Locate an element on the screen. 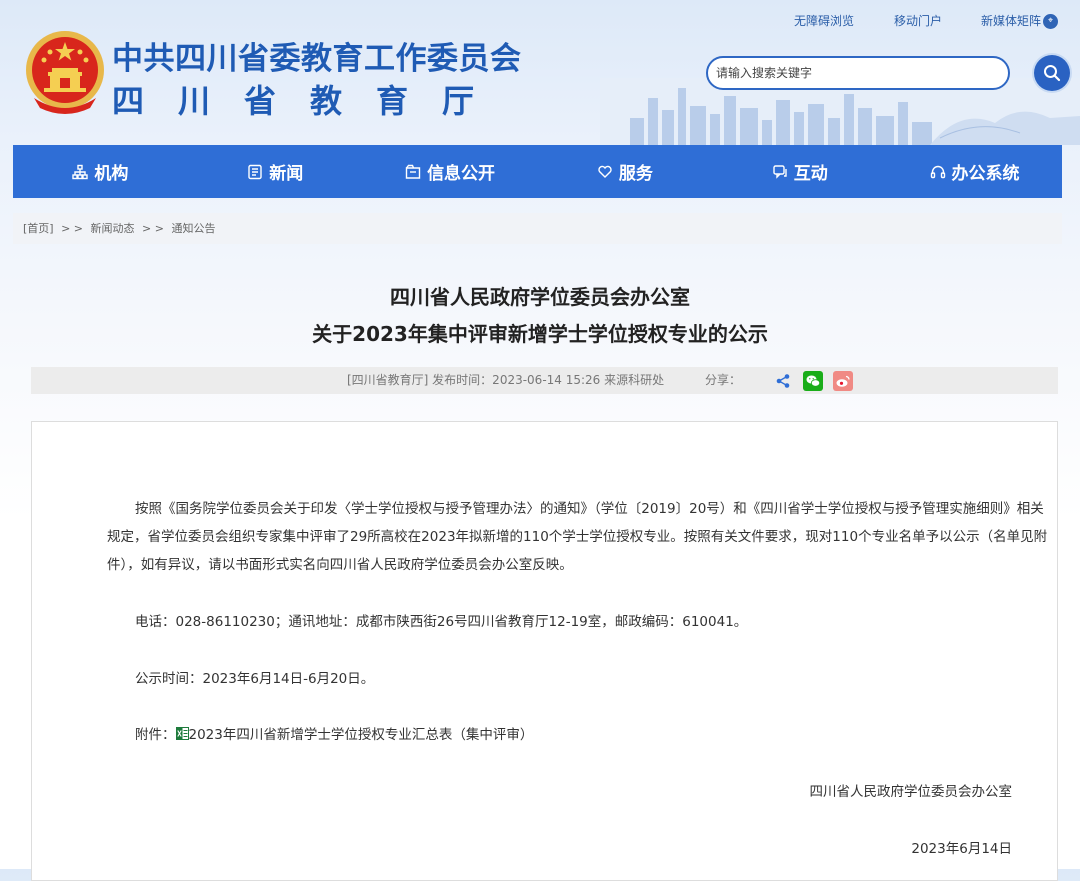  mobile-portal-link: 移动门户 is located at coordinates (935, 20).